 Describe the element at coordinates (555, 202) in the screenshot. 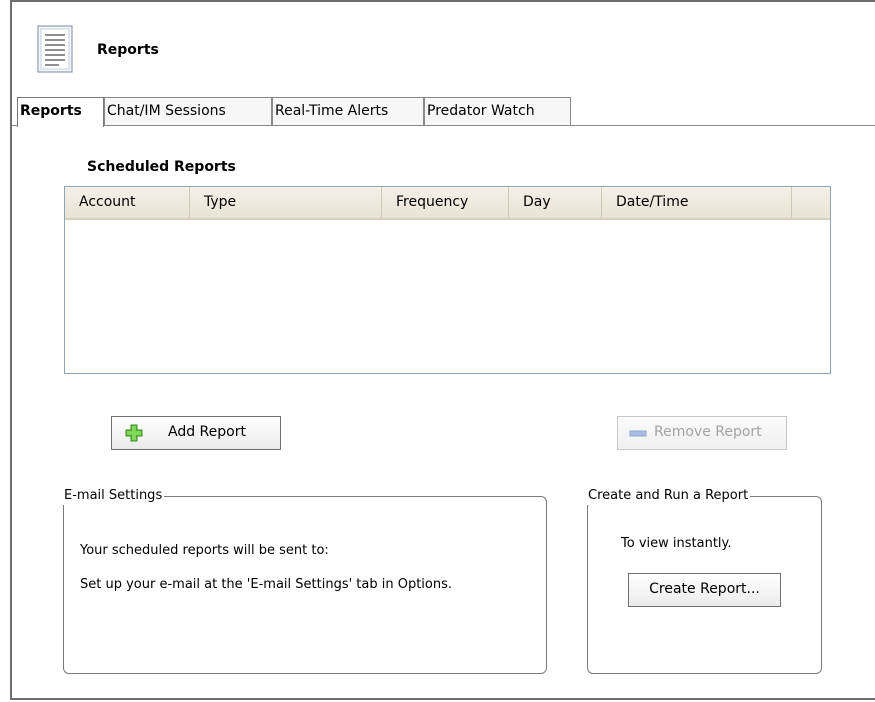

I see `column-header-day: Day` at that location.